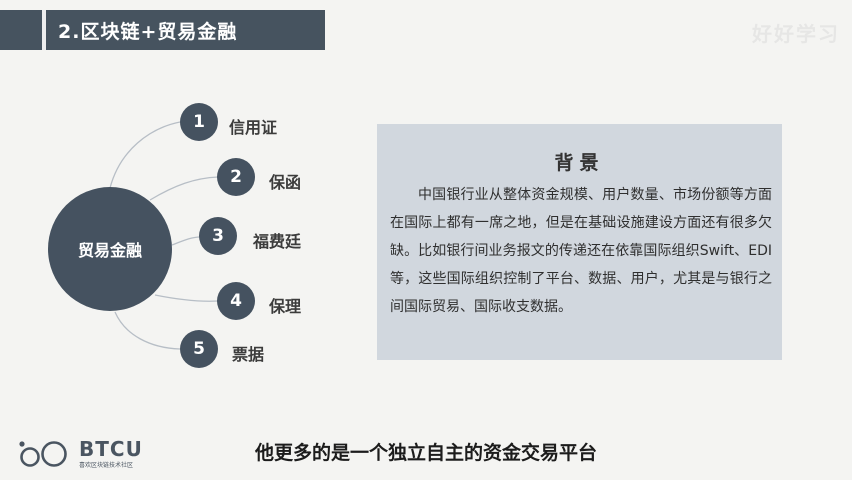  What do you see at coordinates (199, 122) in the screenshot?
I see `node-1: 1` at bounding box center [199, 122].